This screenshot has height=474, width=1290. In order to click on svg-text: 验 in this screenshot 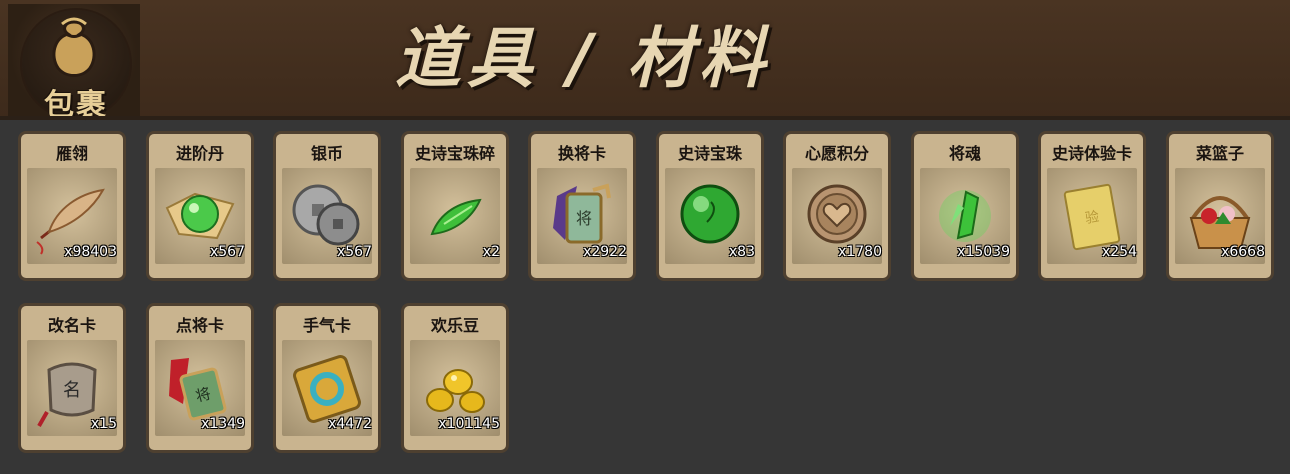, I will do `click(1092, 218)`.